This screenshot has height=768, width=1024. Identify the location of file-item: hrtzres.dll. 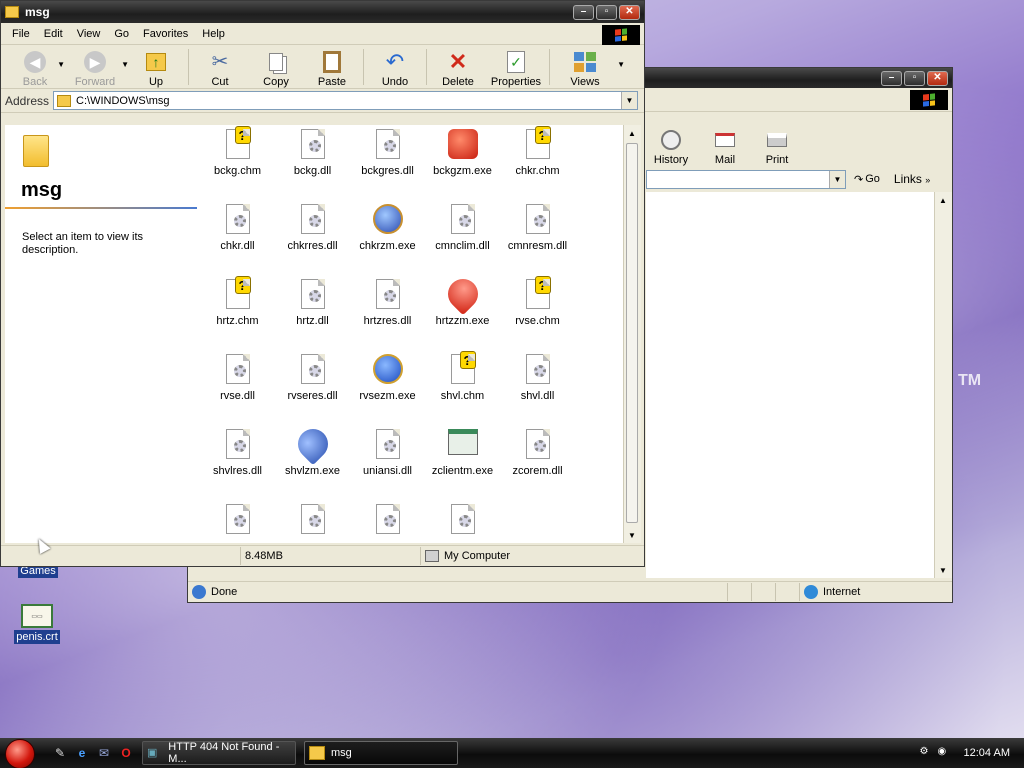
(387, 303).